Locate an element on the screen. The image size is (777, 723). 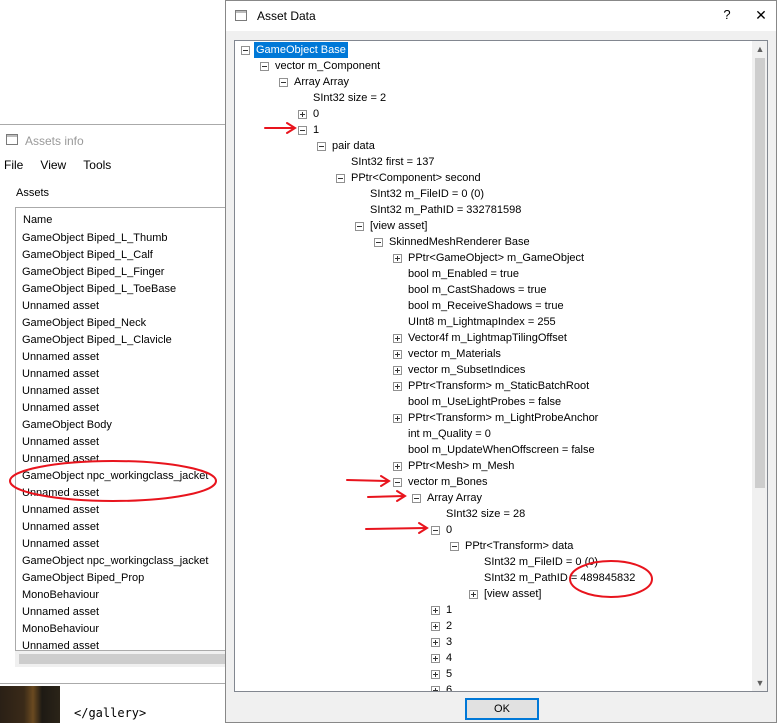
close-button: ✕ is located at coordinates (761, 15).